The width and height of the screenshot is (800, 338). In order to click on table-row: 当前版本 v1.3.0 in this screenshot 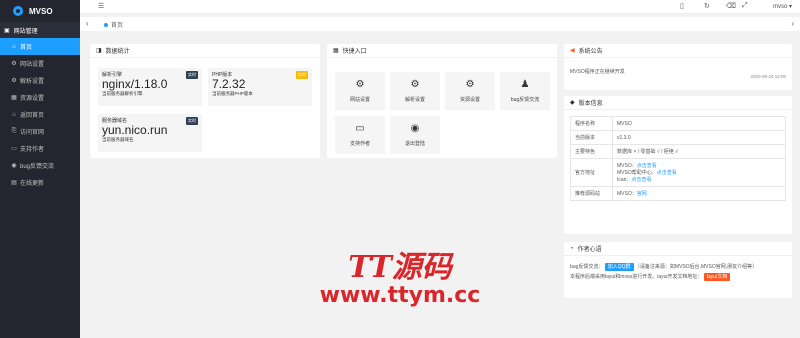, I will do `click(678, 137)`.